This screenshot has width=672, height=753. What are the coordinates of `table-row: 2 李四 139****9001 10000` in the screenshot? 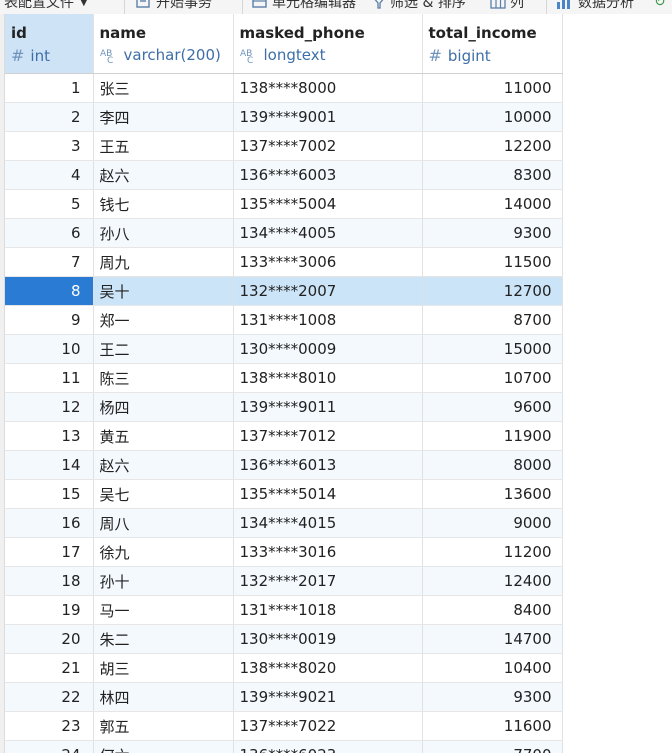 It's located at (284, 117).